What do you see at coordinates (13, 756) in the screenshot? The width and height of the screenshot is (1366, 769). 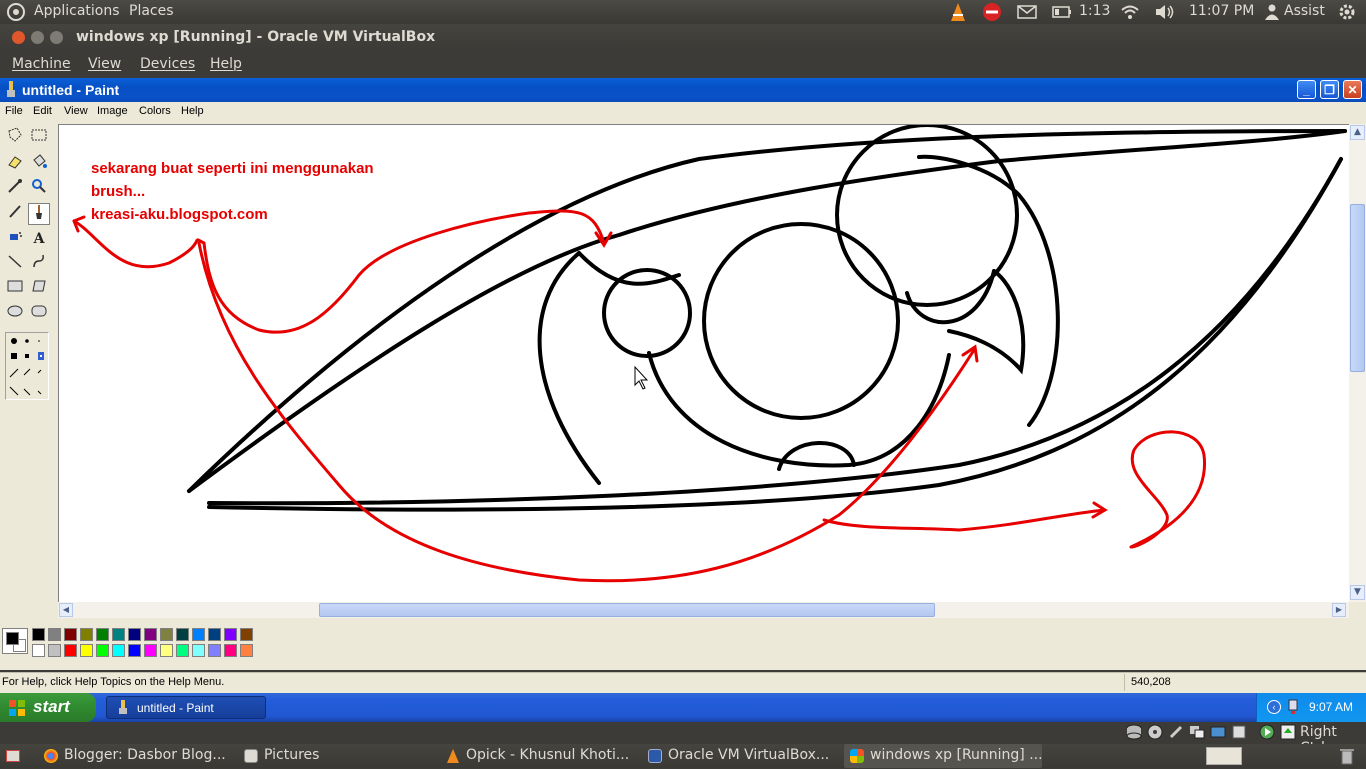 I see `show-desktop-icon` at bounding box center [13, 756].